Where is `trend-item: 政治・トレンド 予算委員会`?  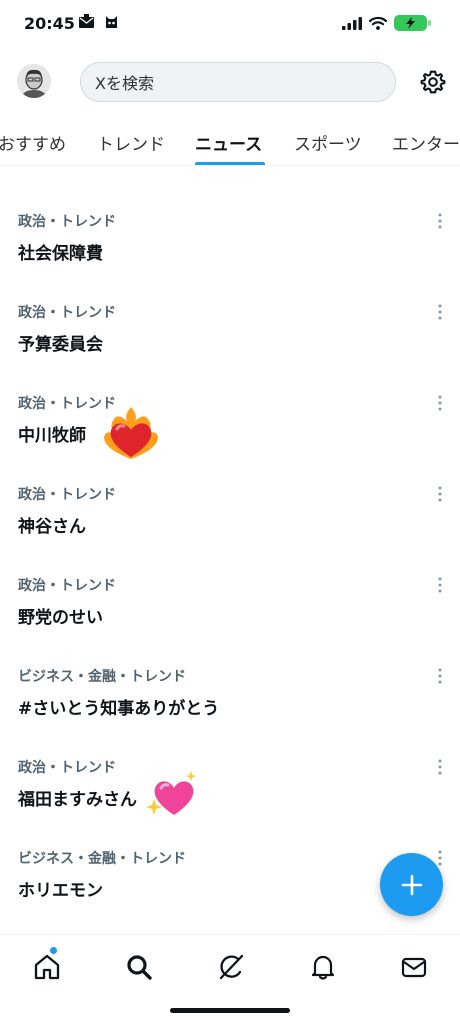
trend-item: 政治・トレンド 予算委員会 is located at coordinates (230, 347).